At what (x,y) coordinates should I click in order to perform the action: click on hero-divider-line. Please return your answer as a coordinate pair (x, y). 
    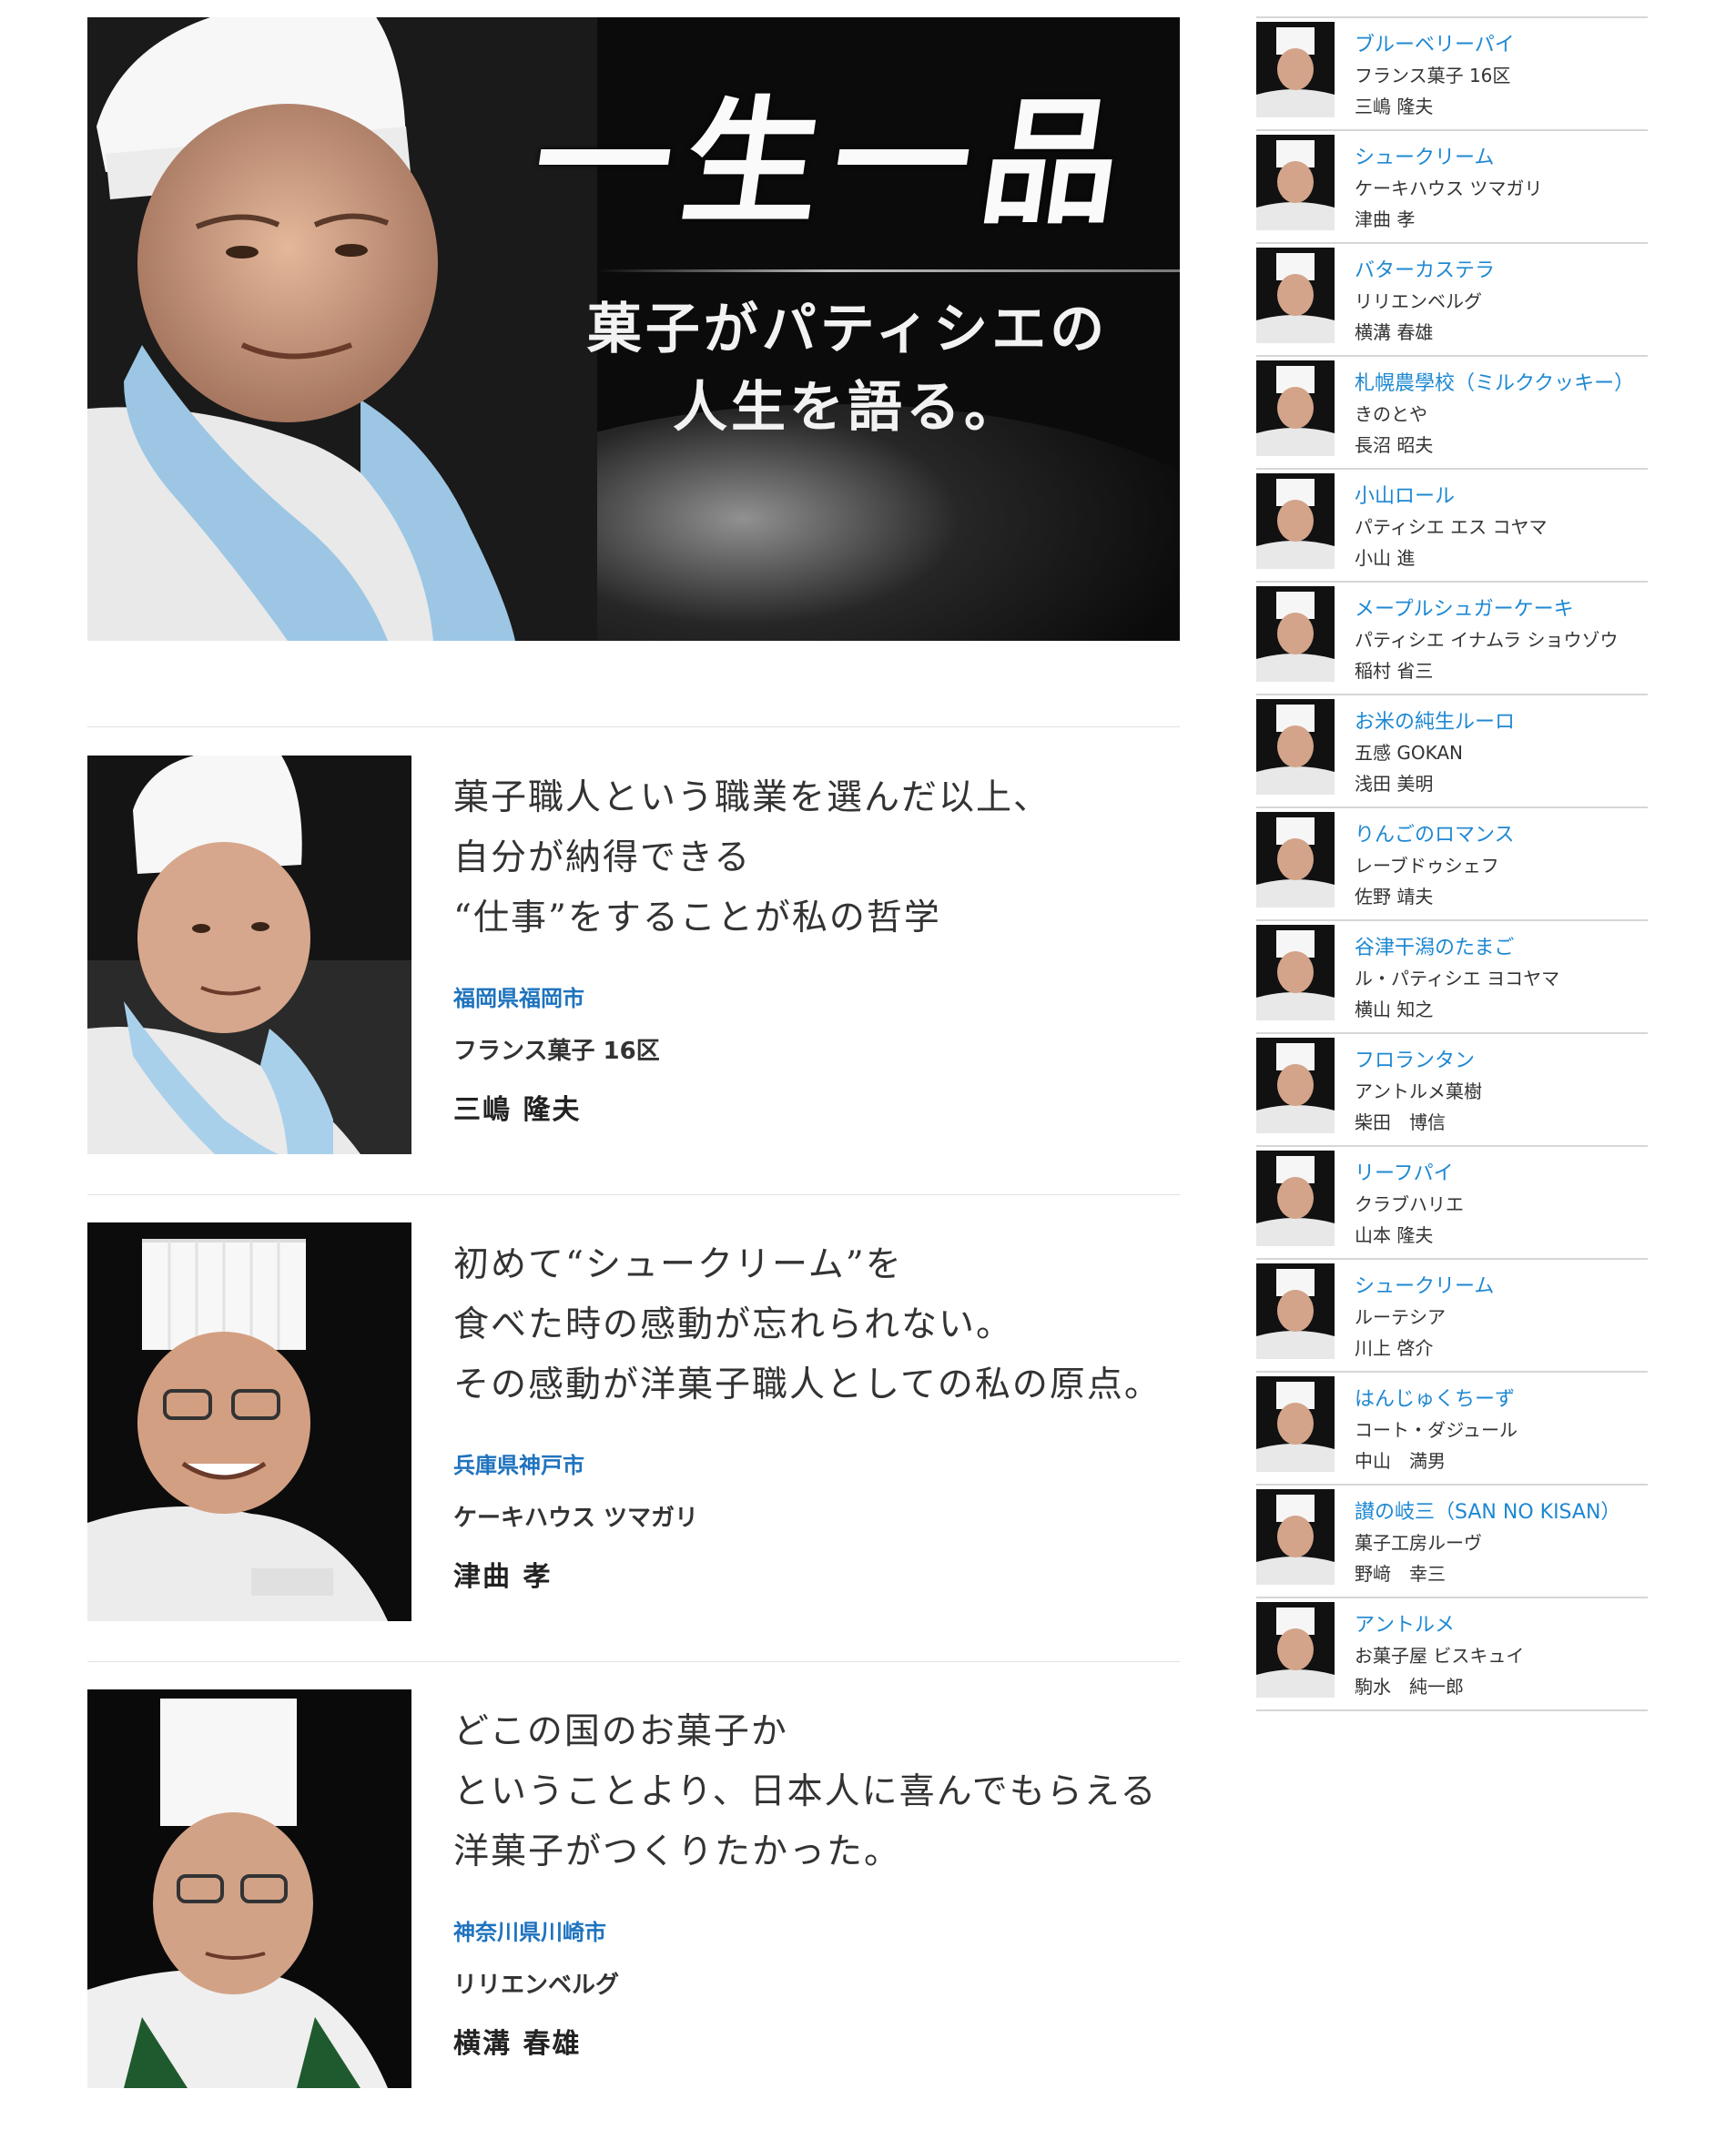
    Looking at the image, I should click on (889, 270).